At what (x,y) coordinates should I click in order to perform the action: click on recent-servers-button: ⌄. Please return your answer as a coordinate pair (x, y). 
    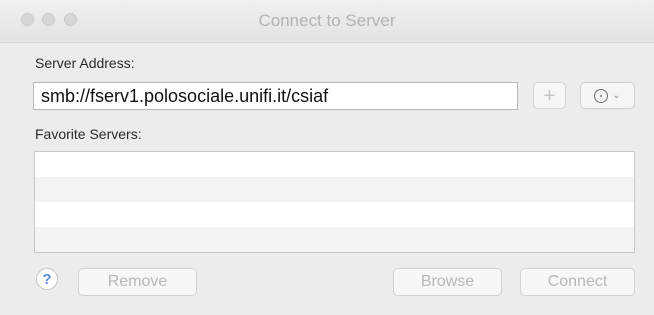
    Looking at the image, I should click on (607, 95).